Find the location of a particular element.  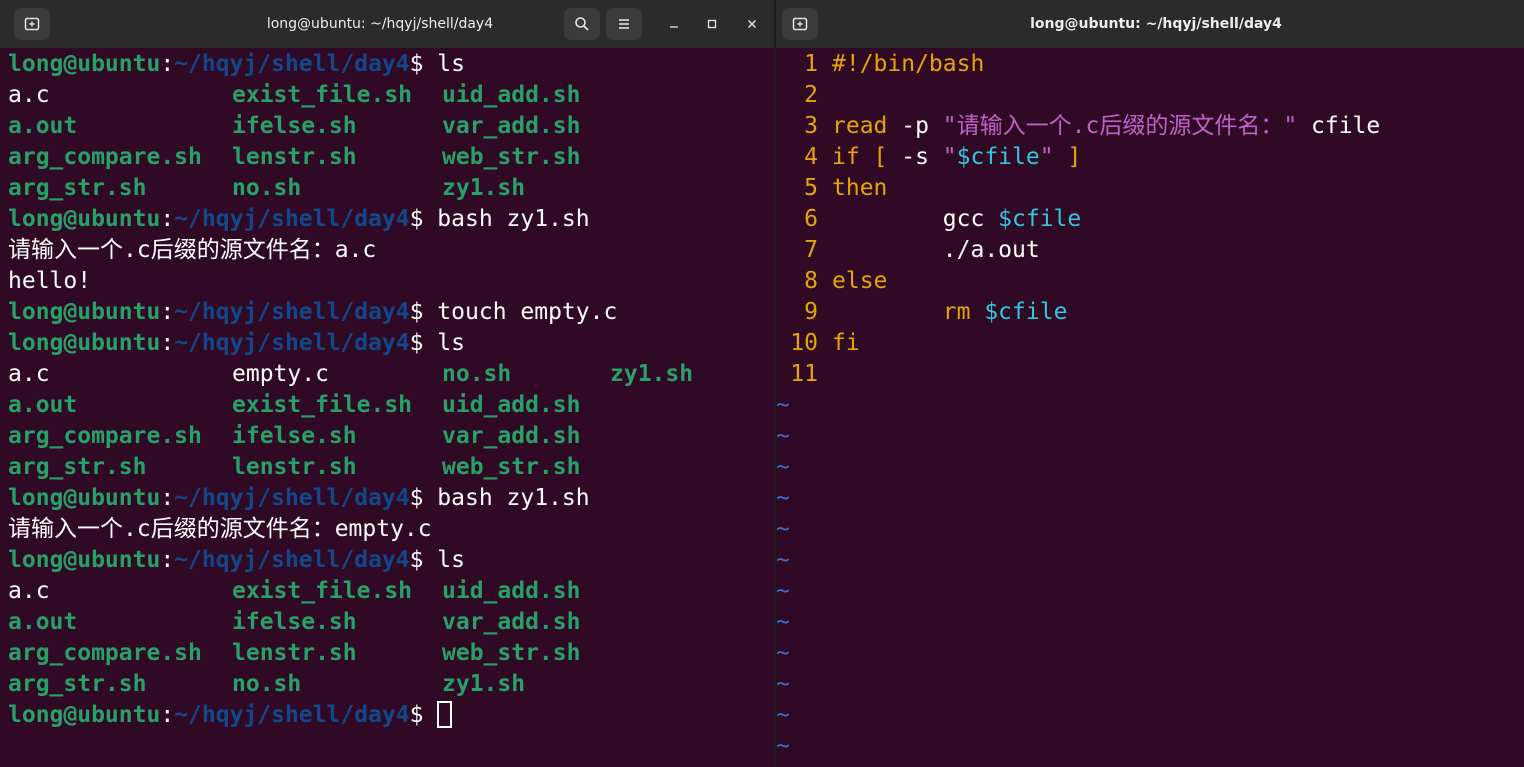

line-number: 8 is located at coordinates (811, 281).